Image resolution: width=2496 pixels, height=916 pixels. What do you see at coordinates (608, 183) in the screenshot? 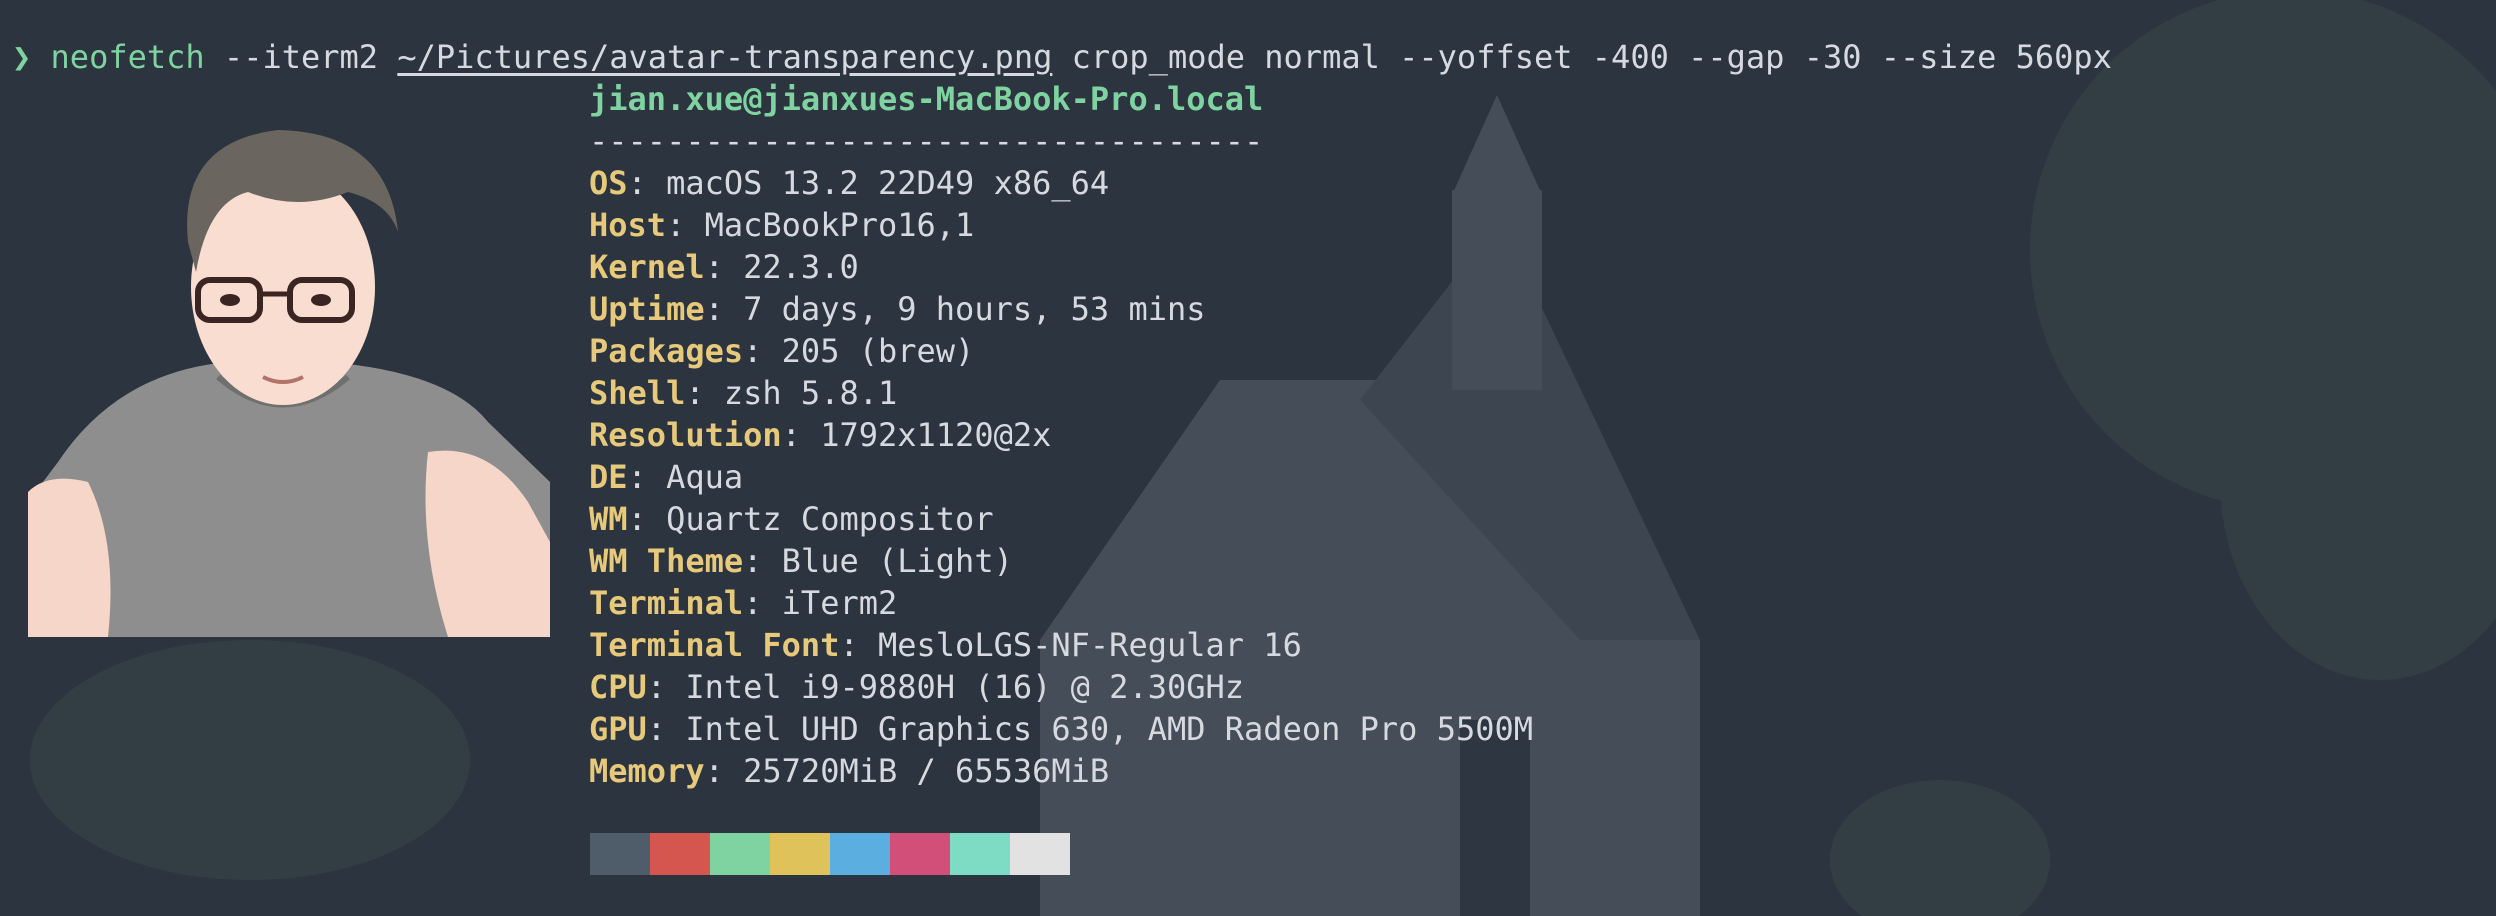
I see `info-key: OS` at bounding box center [608, 183].